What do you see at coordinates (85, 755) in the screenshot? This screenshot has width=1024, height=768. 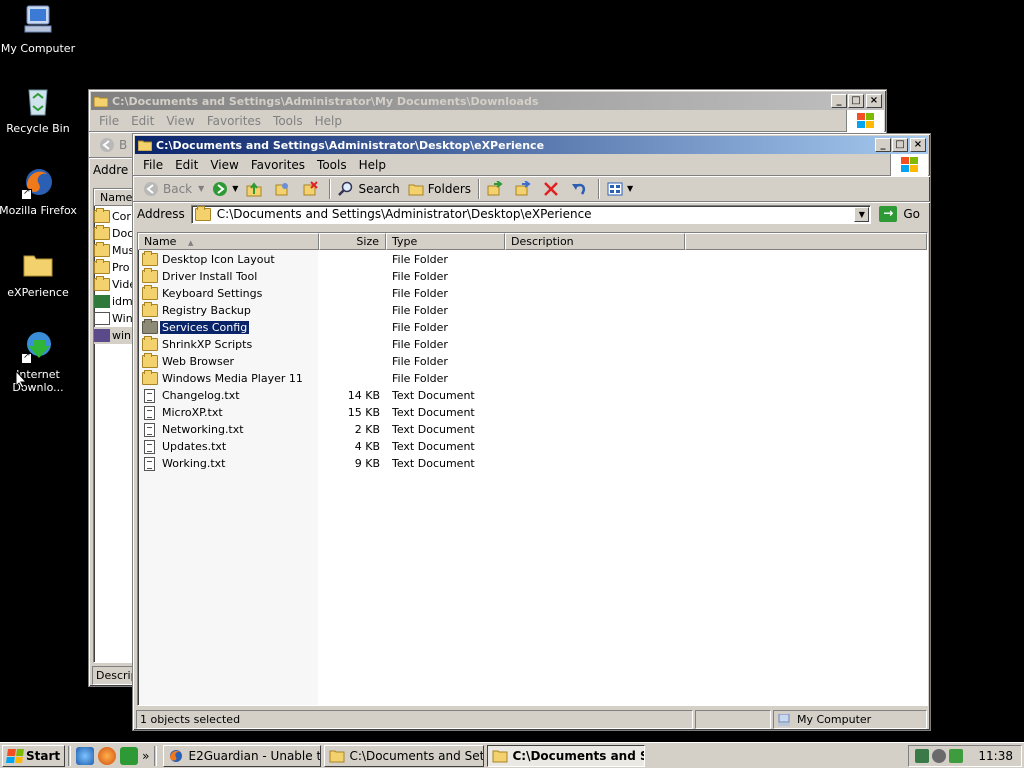 I see `internet-explorer-icon` at bounding box center [85, 755].